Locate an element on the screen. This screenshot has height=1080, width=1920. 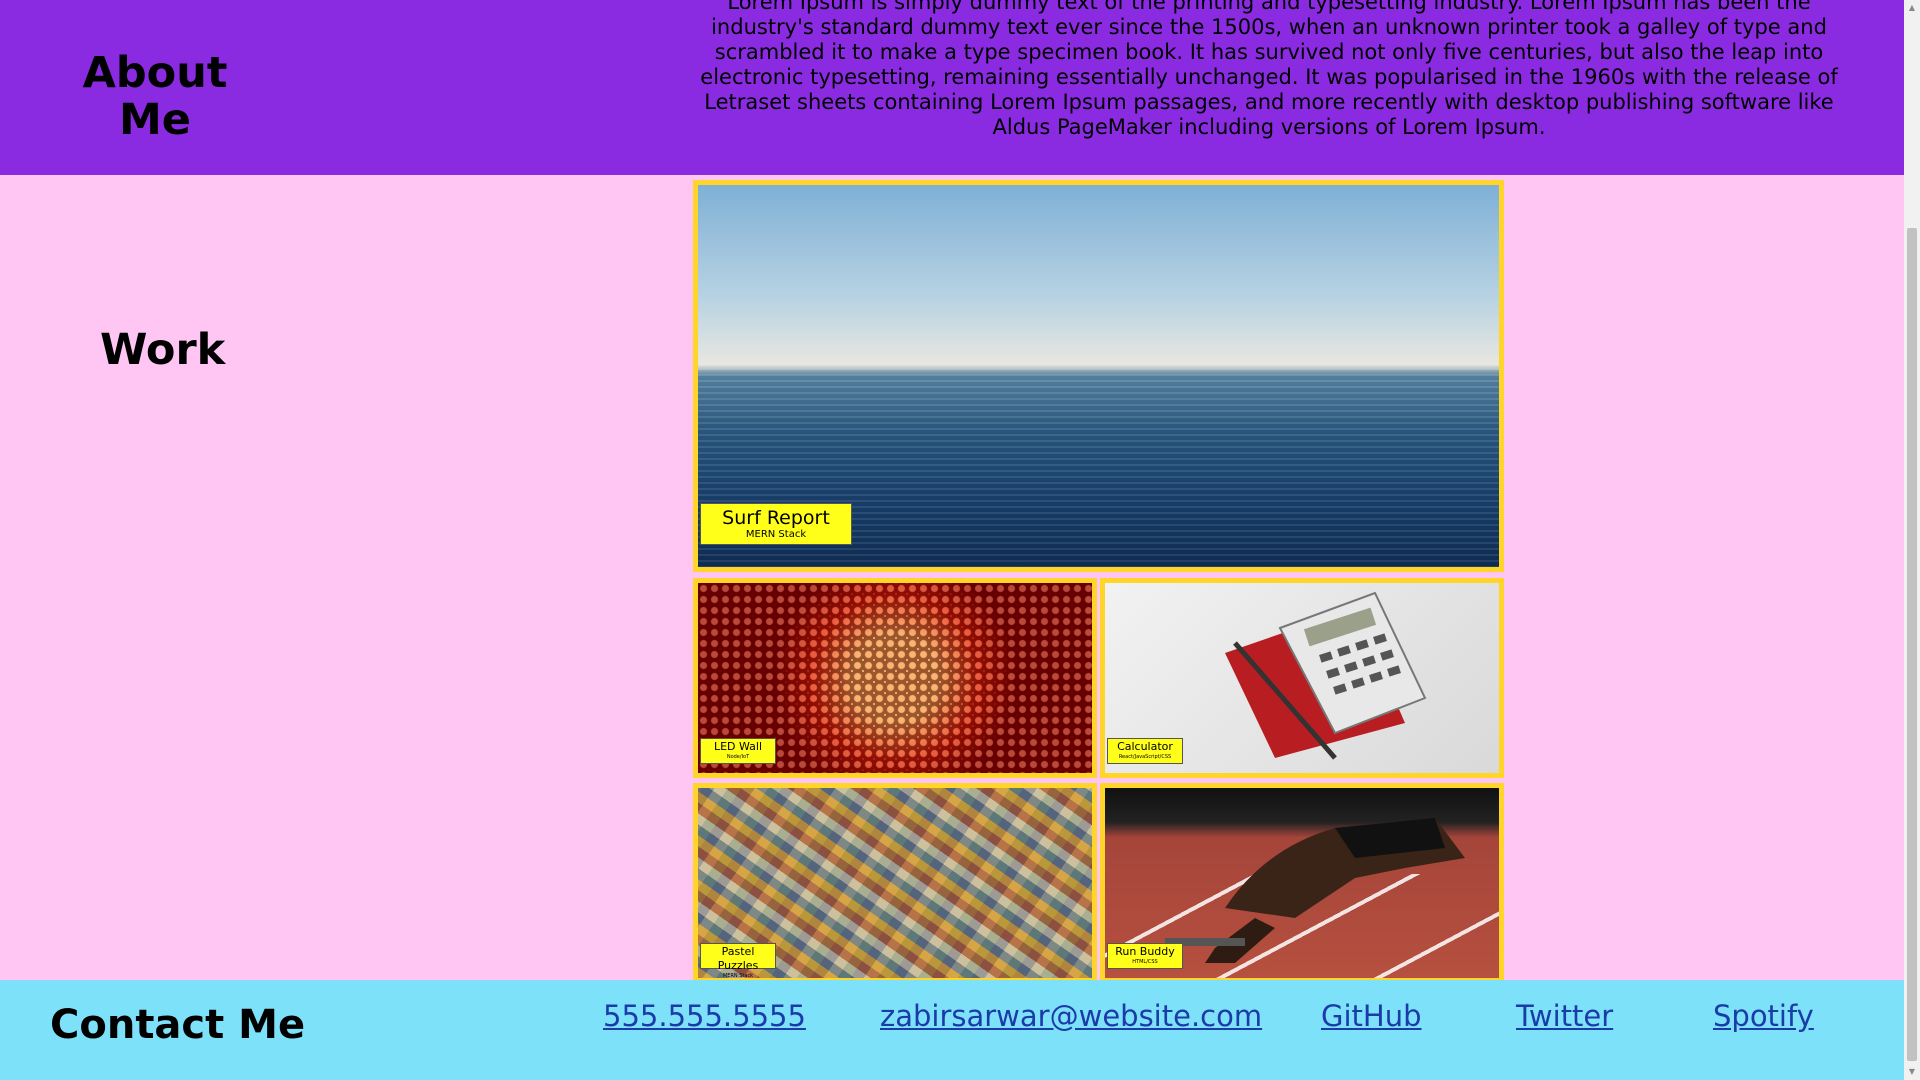
project-card-calculator: Calculator React/JavaScript/CSS is located at coordinates (1302, 678).